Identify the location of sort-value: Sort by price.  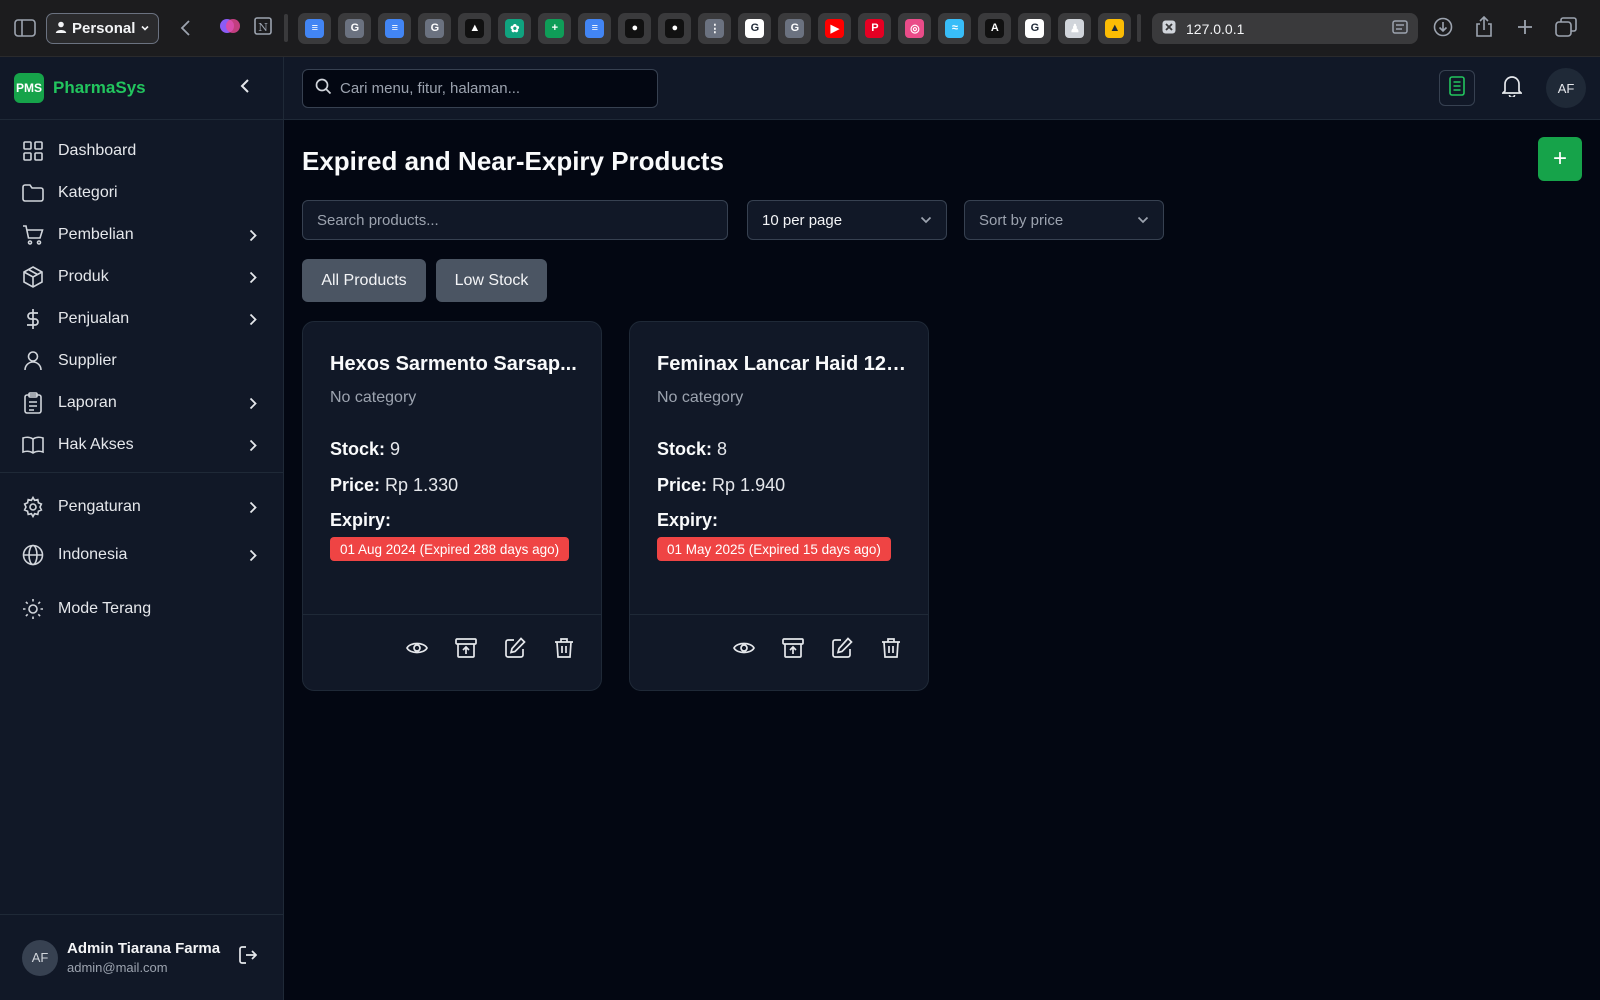
(1021, 220).